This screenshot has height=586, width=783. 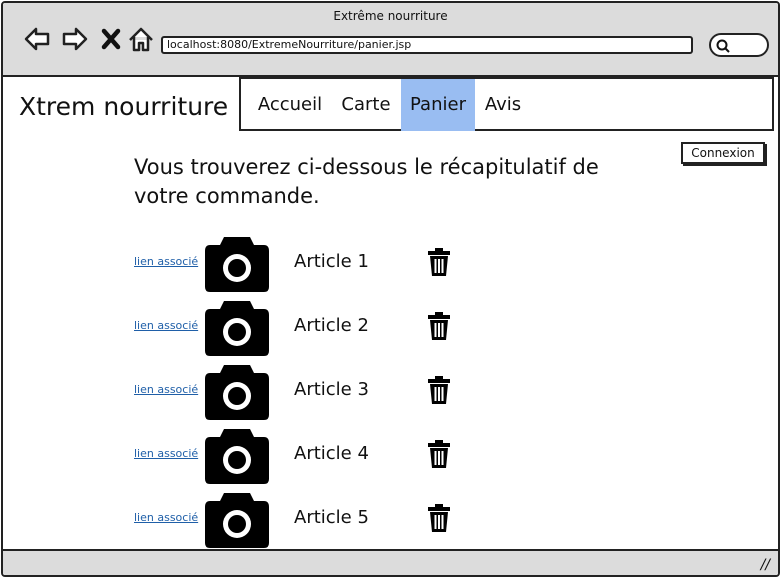 What do you see at coordinates (723, 46) in the screenshot?
I see `search-icon` at bounding box center [723, 46].